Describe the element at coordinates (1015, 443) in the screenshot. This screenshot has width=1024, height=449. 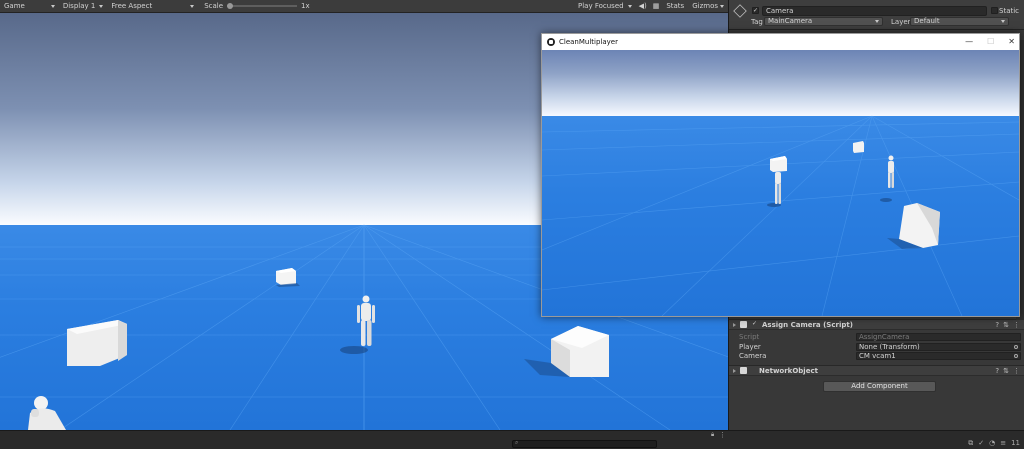
I see `layers-count: 11` at that location.